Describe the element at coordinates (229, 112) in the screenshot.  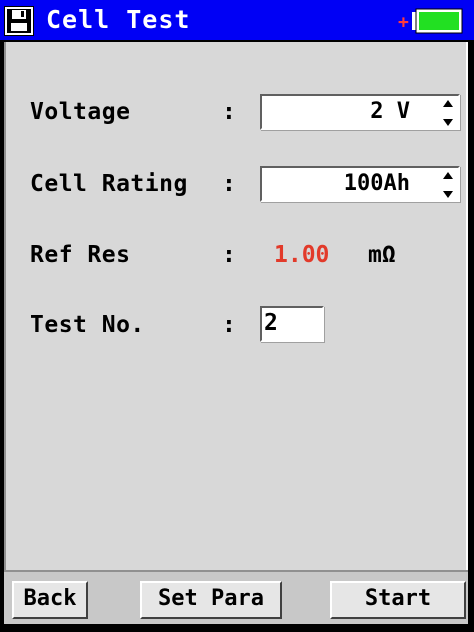
I see `voltage-colon: :` at that location.